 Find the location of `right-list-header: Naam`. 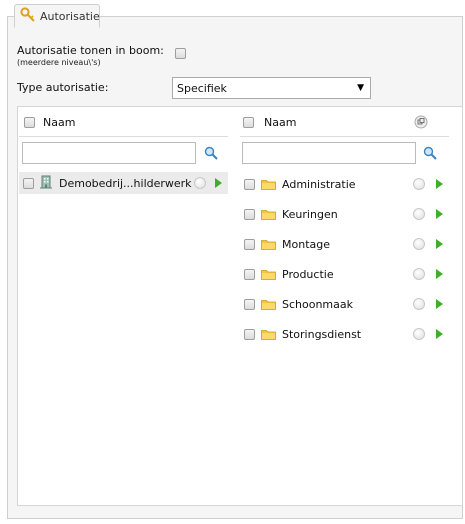

right-list-header: Naam is located at coordinates (269, 122).